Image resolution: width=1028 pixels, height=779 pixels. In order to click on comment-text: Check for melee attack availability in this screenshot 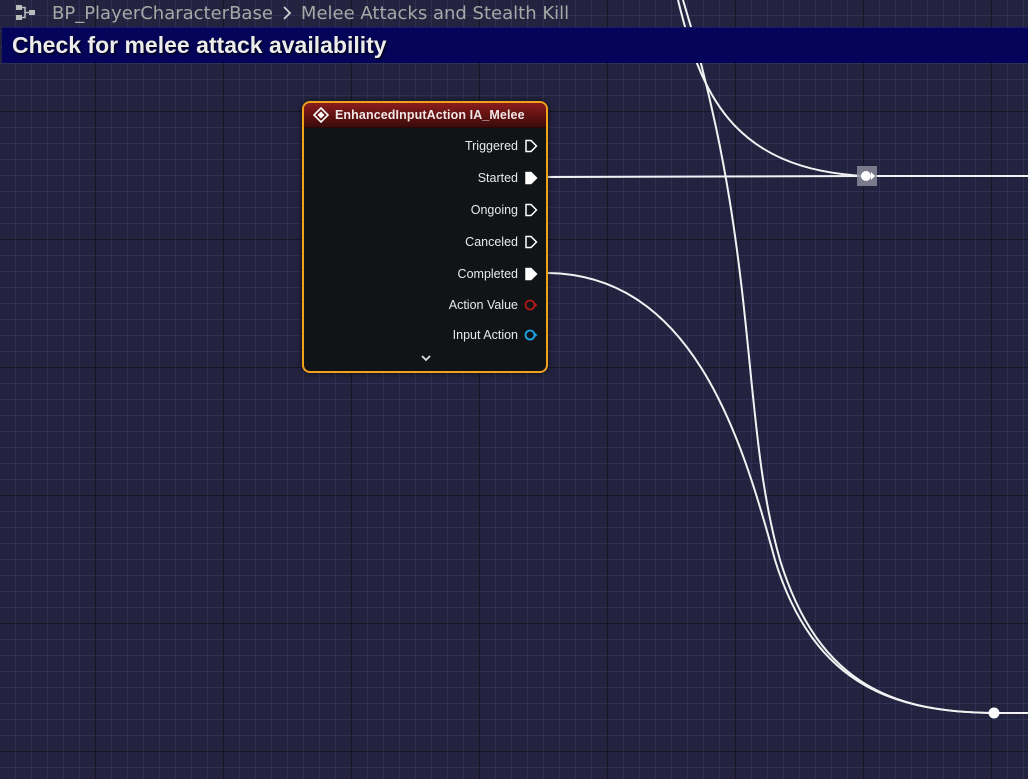, I will do `click(199, 45)`.